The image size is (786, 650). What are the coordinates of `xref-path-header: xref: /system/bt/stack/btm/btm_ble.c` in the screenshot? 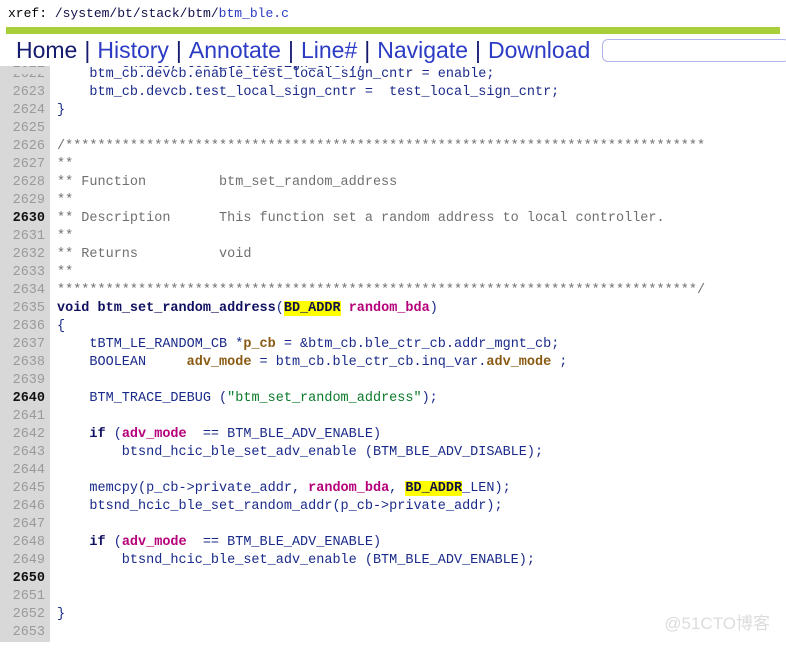 It's located at (393, 12).